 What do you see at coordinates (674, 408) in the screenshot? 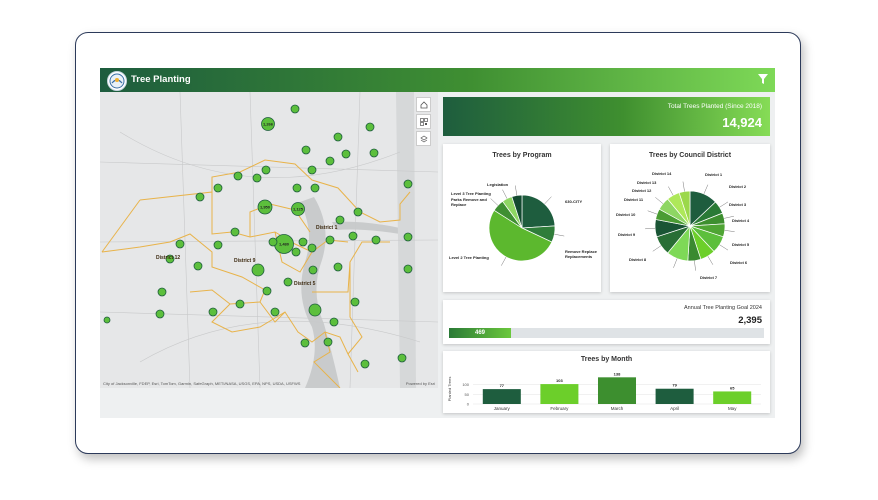
I see `x-tick-label: April` at bounding box center [674, 408].